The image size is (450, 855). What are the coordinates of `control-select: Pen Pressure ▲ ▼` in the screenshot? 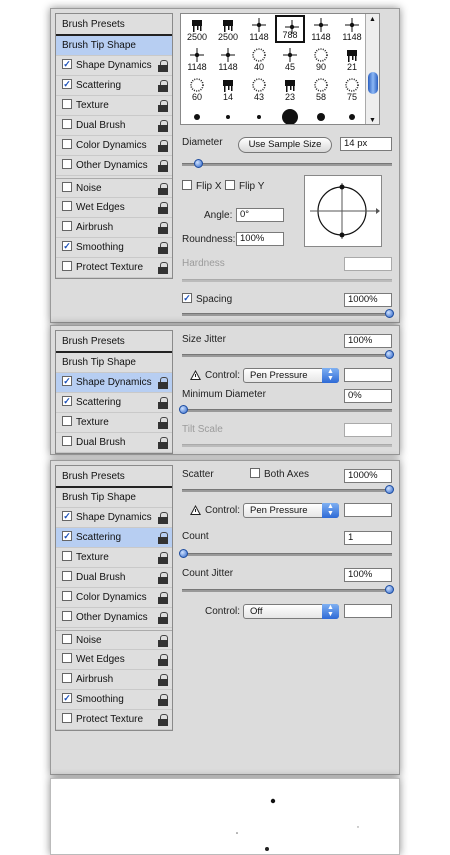 It's located at (291, 375).